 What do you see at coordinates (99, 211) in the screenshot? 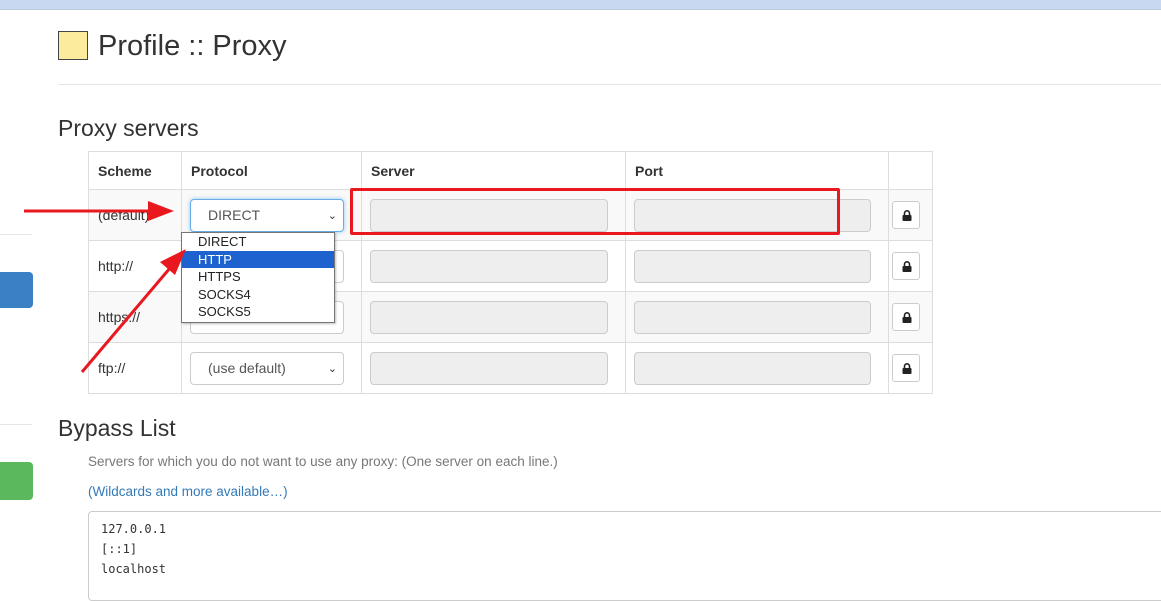
I see `annotation-arrow-right` at bounding box center [99, 211].